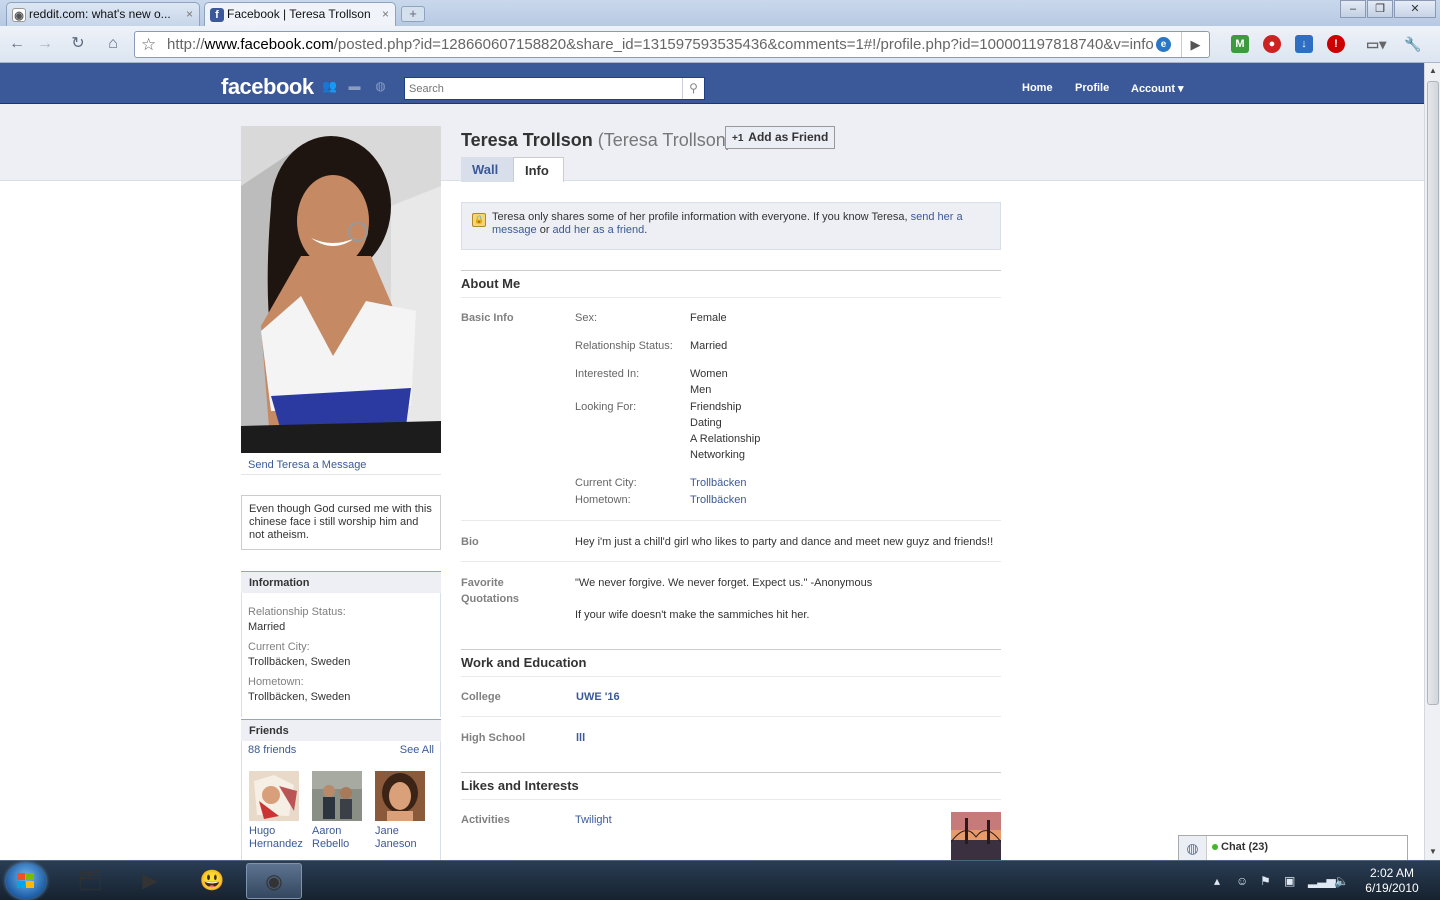  What do you see at coordinates (1240, 44) in the screenshot?
I see `gmail-checker-icon: M` at bounding box center [1240, 44].